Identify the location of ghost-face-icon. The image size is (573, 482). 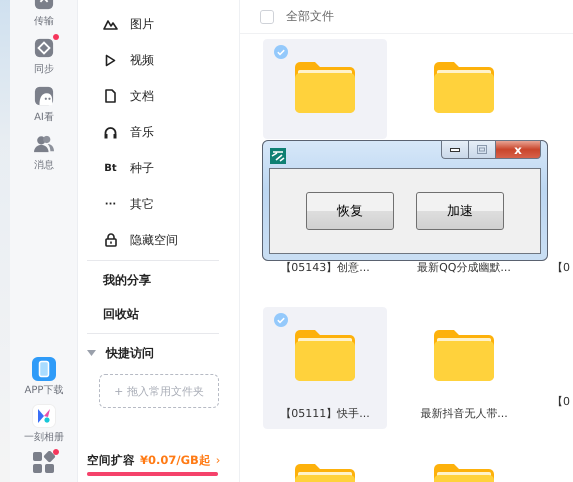
(44, 96).